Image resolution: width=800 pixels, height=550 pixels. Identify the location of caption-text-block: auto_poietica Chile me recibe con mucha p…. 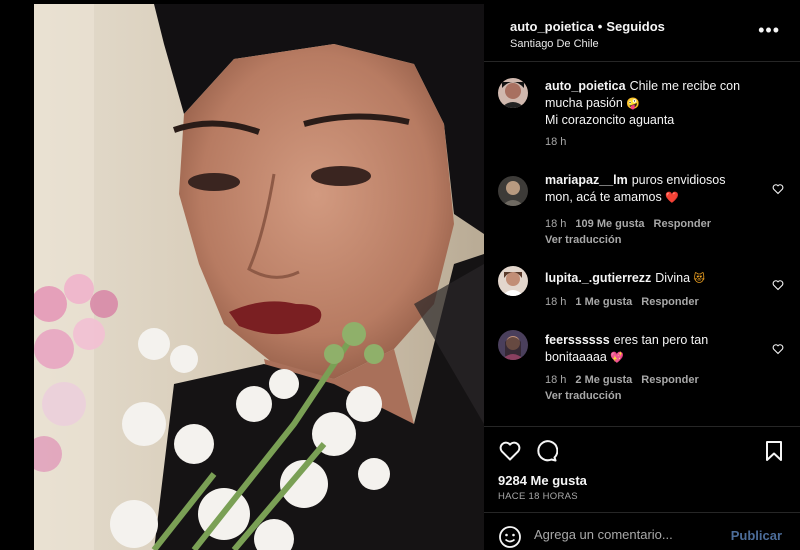
(652, 103).